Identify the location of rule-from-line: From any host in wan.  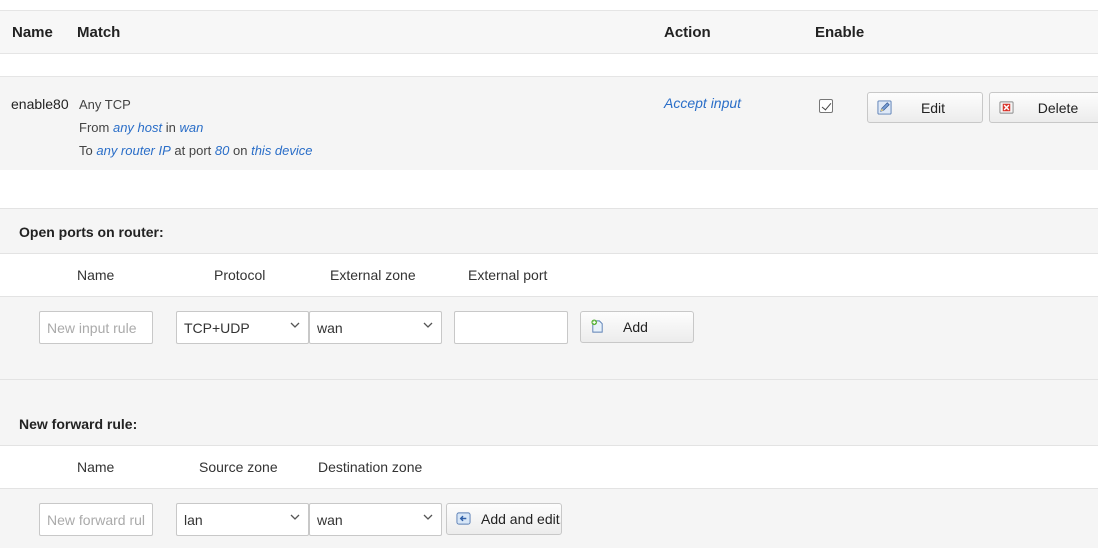
(141, 127).